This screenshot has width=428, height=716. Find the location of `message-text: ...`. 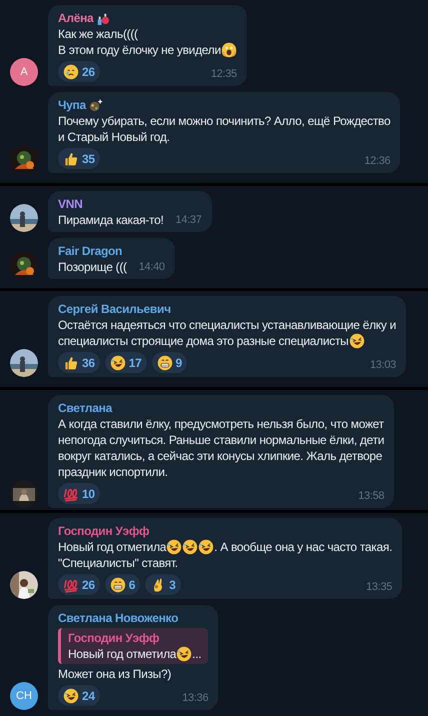

message-text: ... is located at coordinates (197, 654).